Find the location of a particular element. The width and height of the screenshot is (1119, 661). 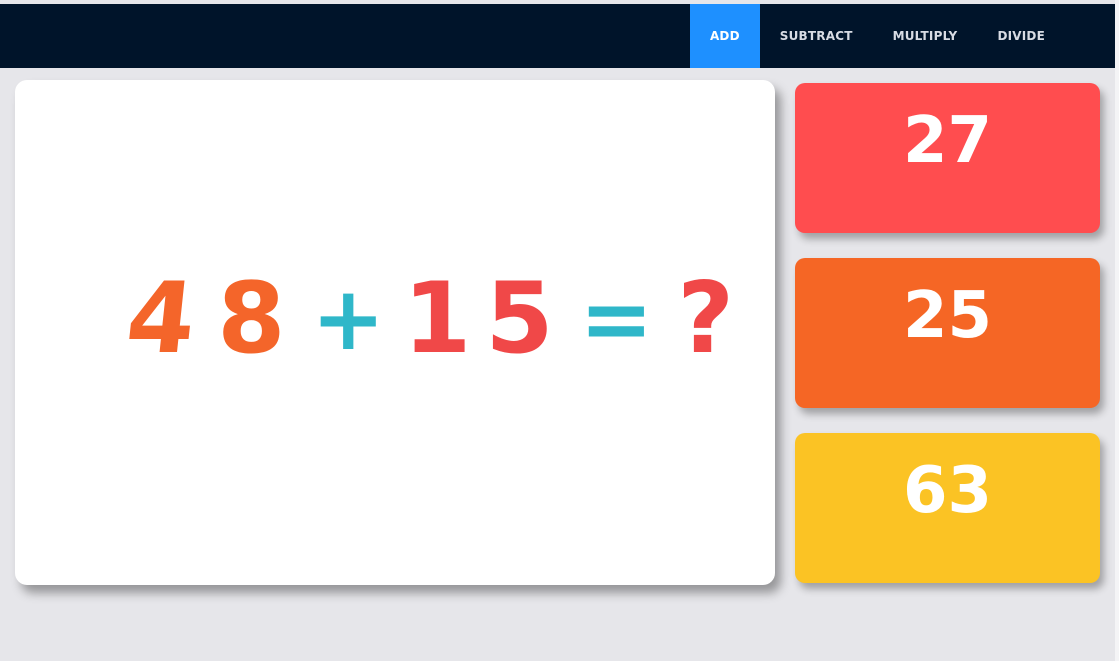

equals-sign: = is located at coordinates (616, 318).